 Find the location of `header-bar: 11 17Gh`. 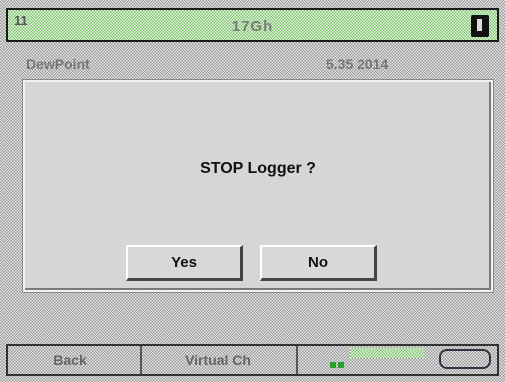

header-bar: 11 17Gh is located at coordinates (252, 25).